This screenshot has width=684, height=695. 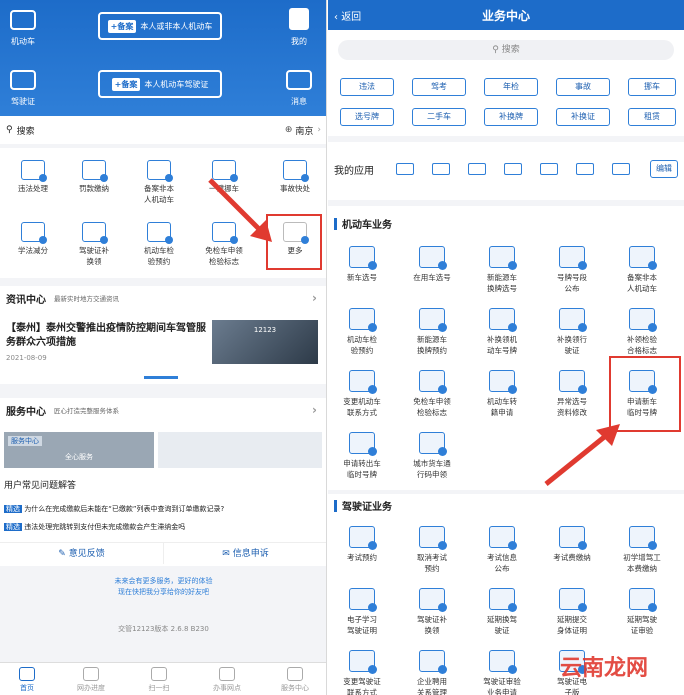 I want to click on study-icon, so click(x=34, y=233).